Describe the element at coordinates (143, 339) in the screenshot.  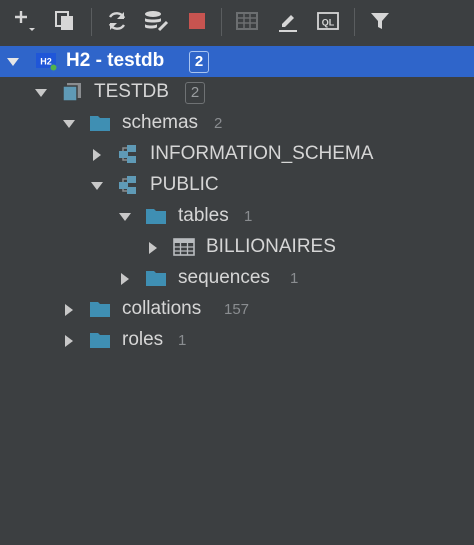
I see `tree-node-label: roles` at that location.